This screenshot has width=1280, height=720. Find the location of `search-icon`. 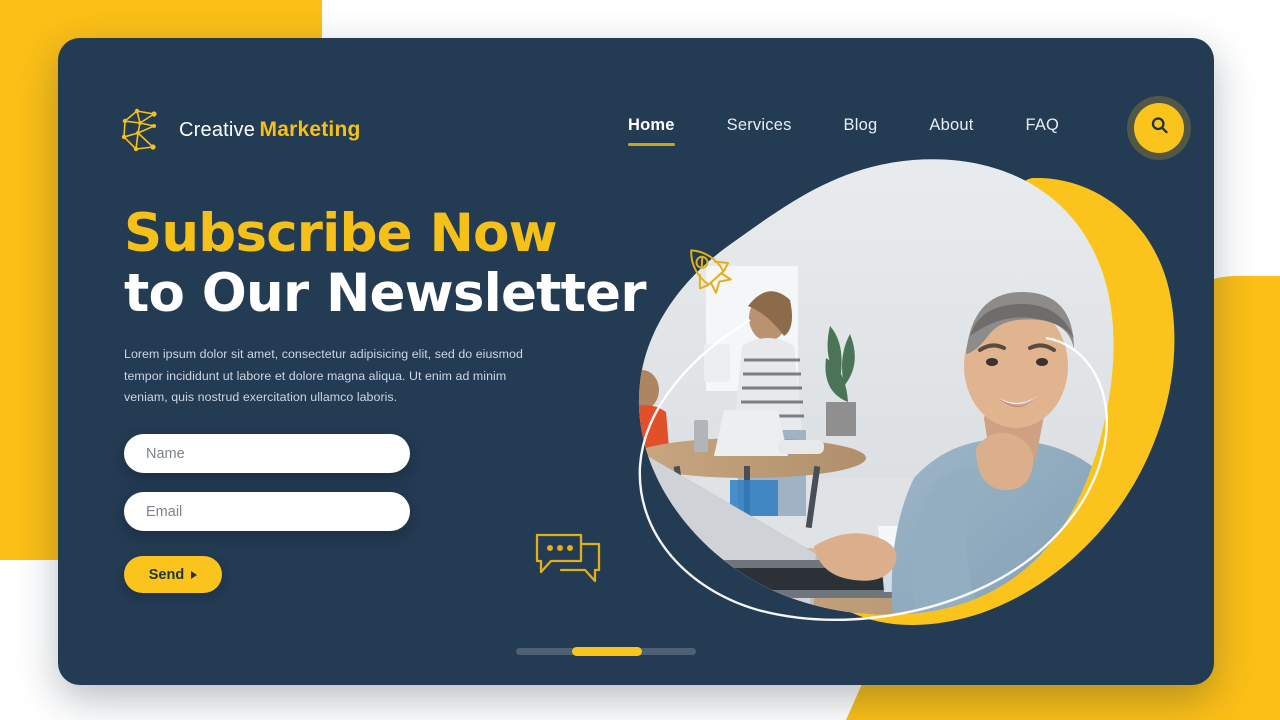

search-icon is located at coordinates (1159, 128).